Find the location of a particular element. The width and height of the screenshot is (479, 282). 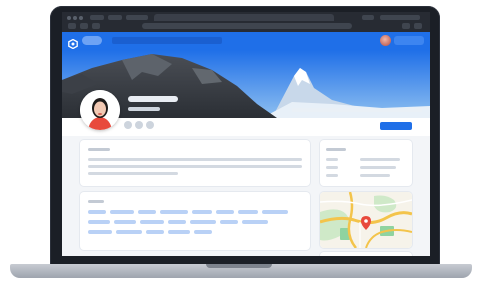

about-heading-placeholder is located at coordinates (99, 149).